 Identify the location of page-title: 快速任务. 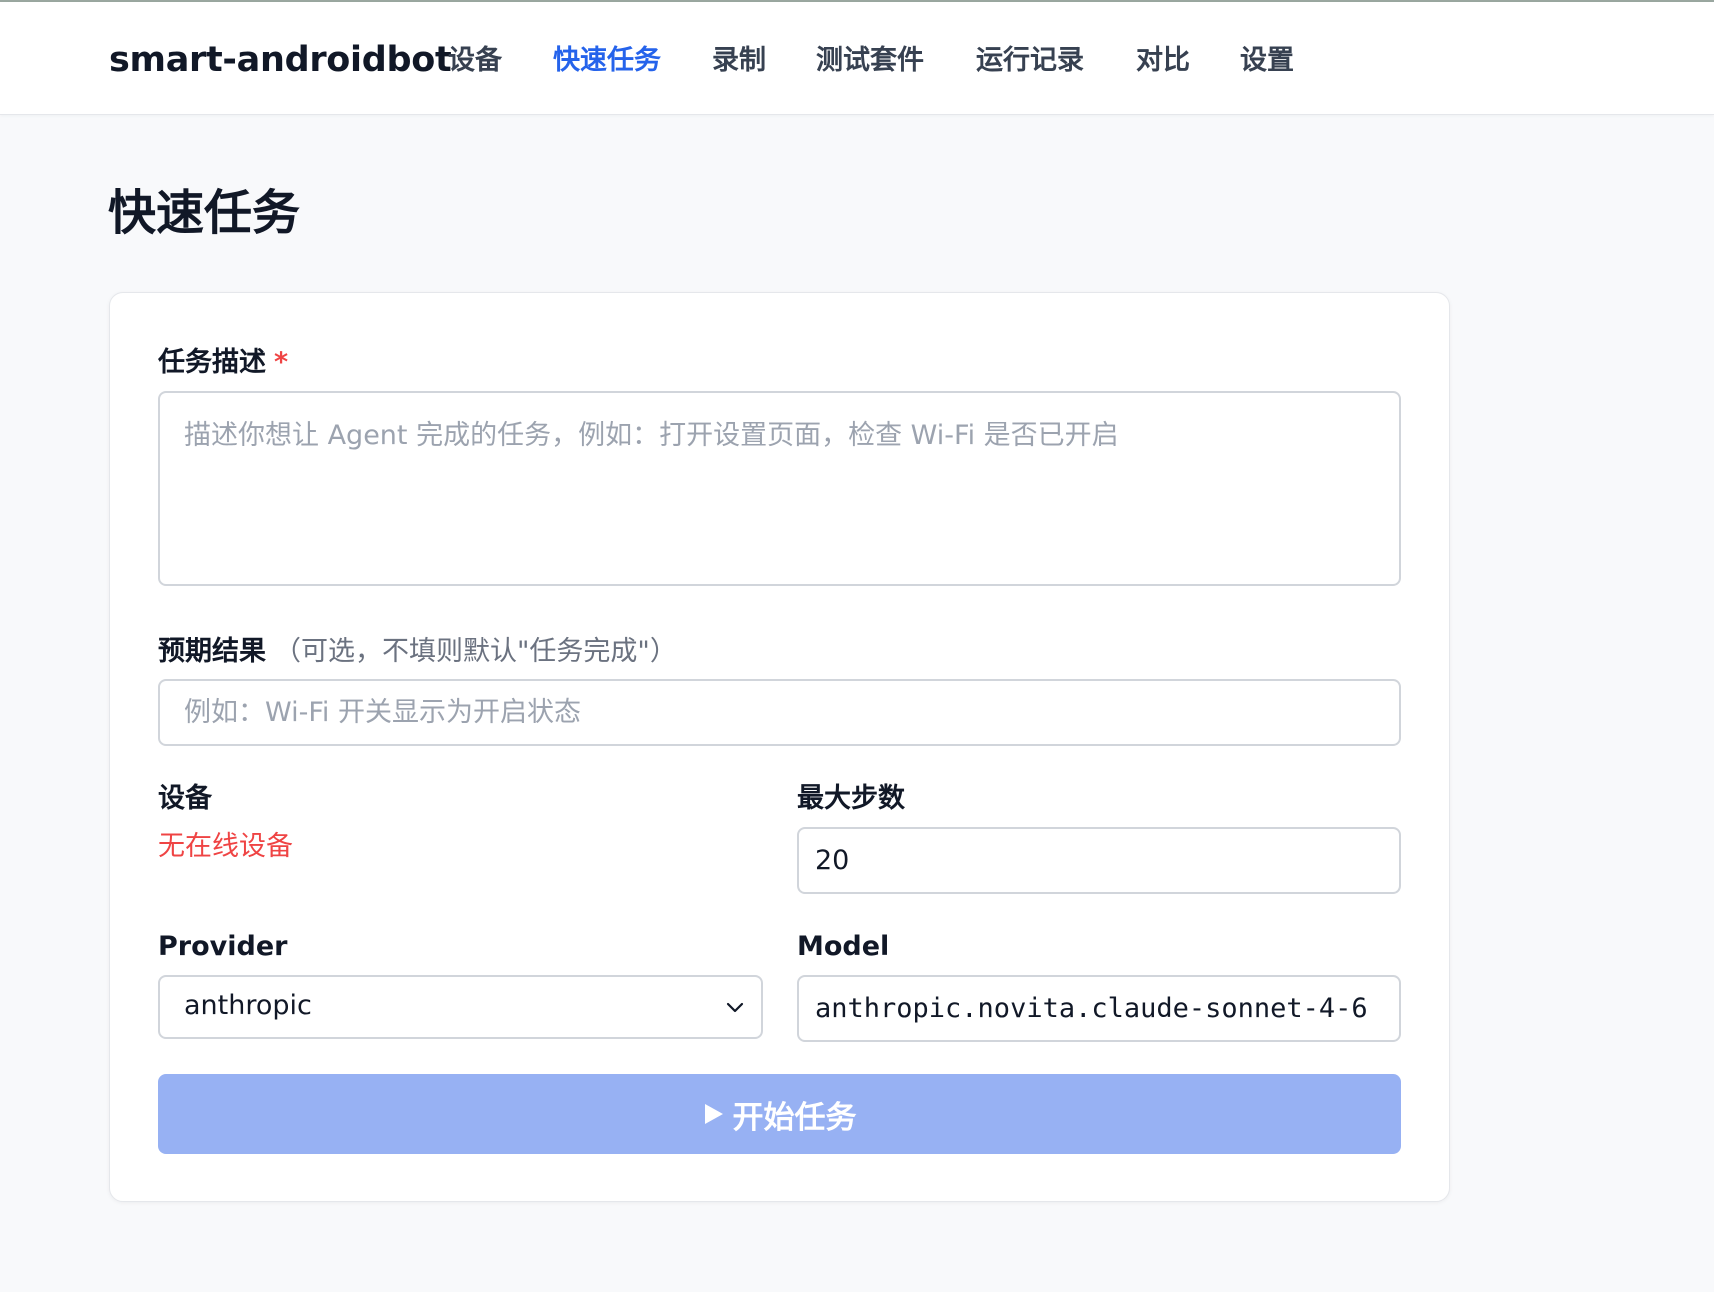
(204, 213).